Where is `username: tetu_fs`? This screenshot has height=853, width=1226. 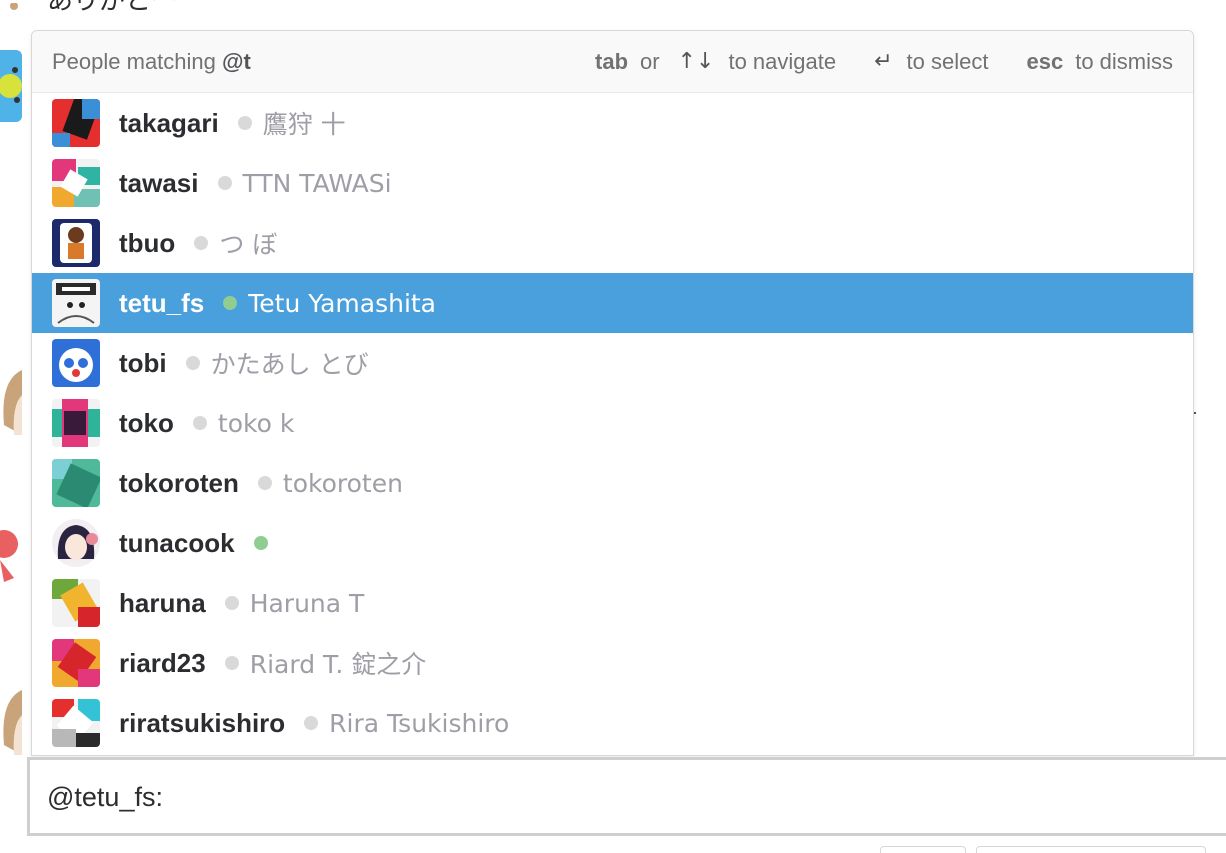 username: tetu_fs is located at coordinates (162, 302).